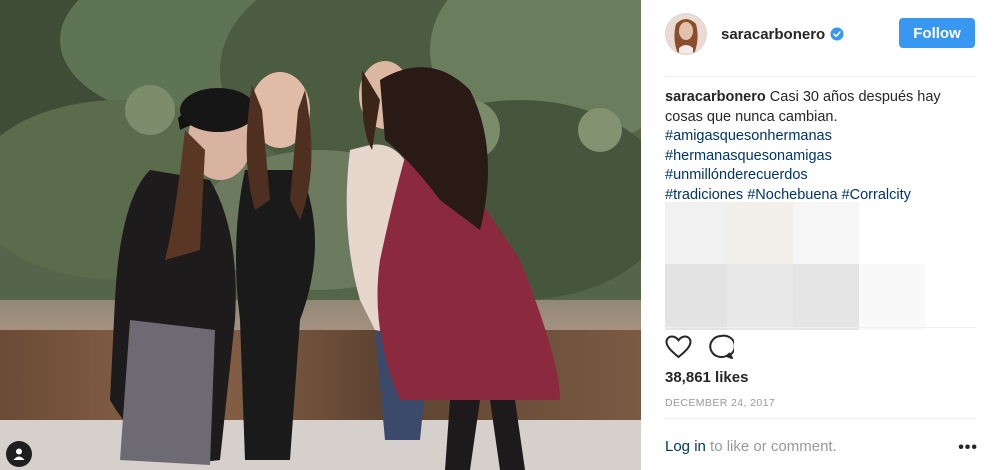 The height and width of the screenshot is (470, 1000). I want to click on login-prompt-text: to like or comment., so click(771, 446).